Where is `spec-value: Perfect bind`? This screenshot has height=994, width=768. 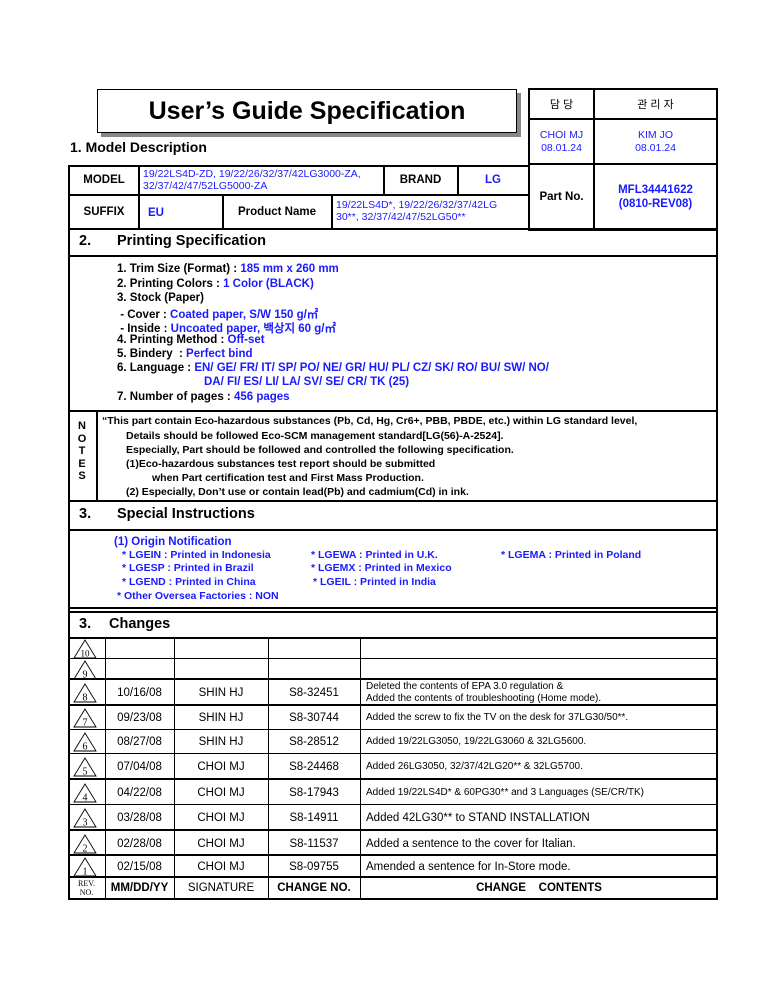 spec-value: Perfect bind is located at coordinates (219, 354).